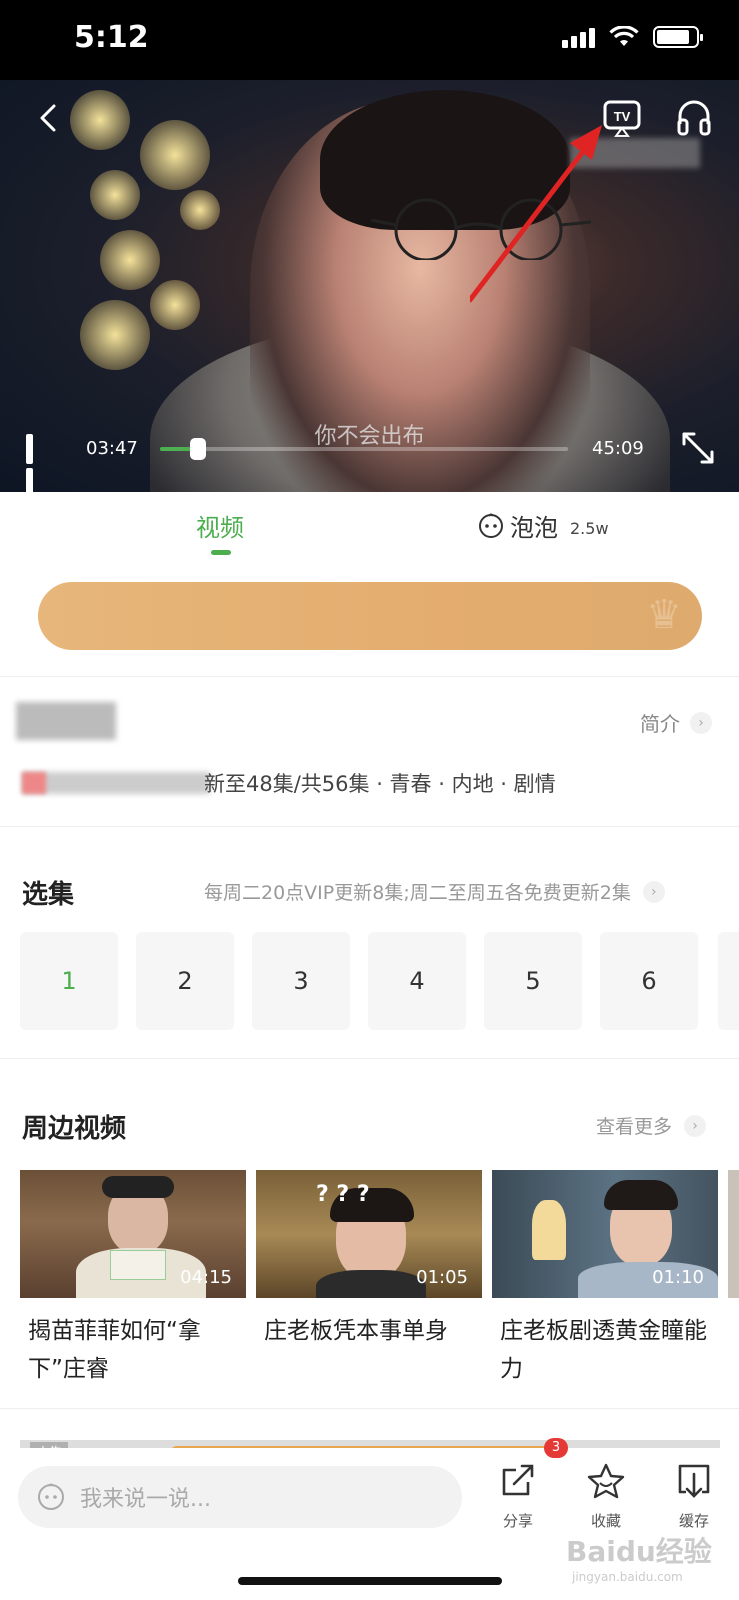 This screenshot has width=739, height=1600. What do you see at coordinates (693, 1521) in the screenshot?
I see `download-label: 缓存` at bounding box center [693, 1521].